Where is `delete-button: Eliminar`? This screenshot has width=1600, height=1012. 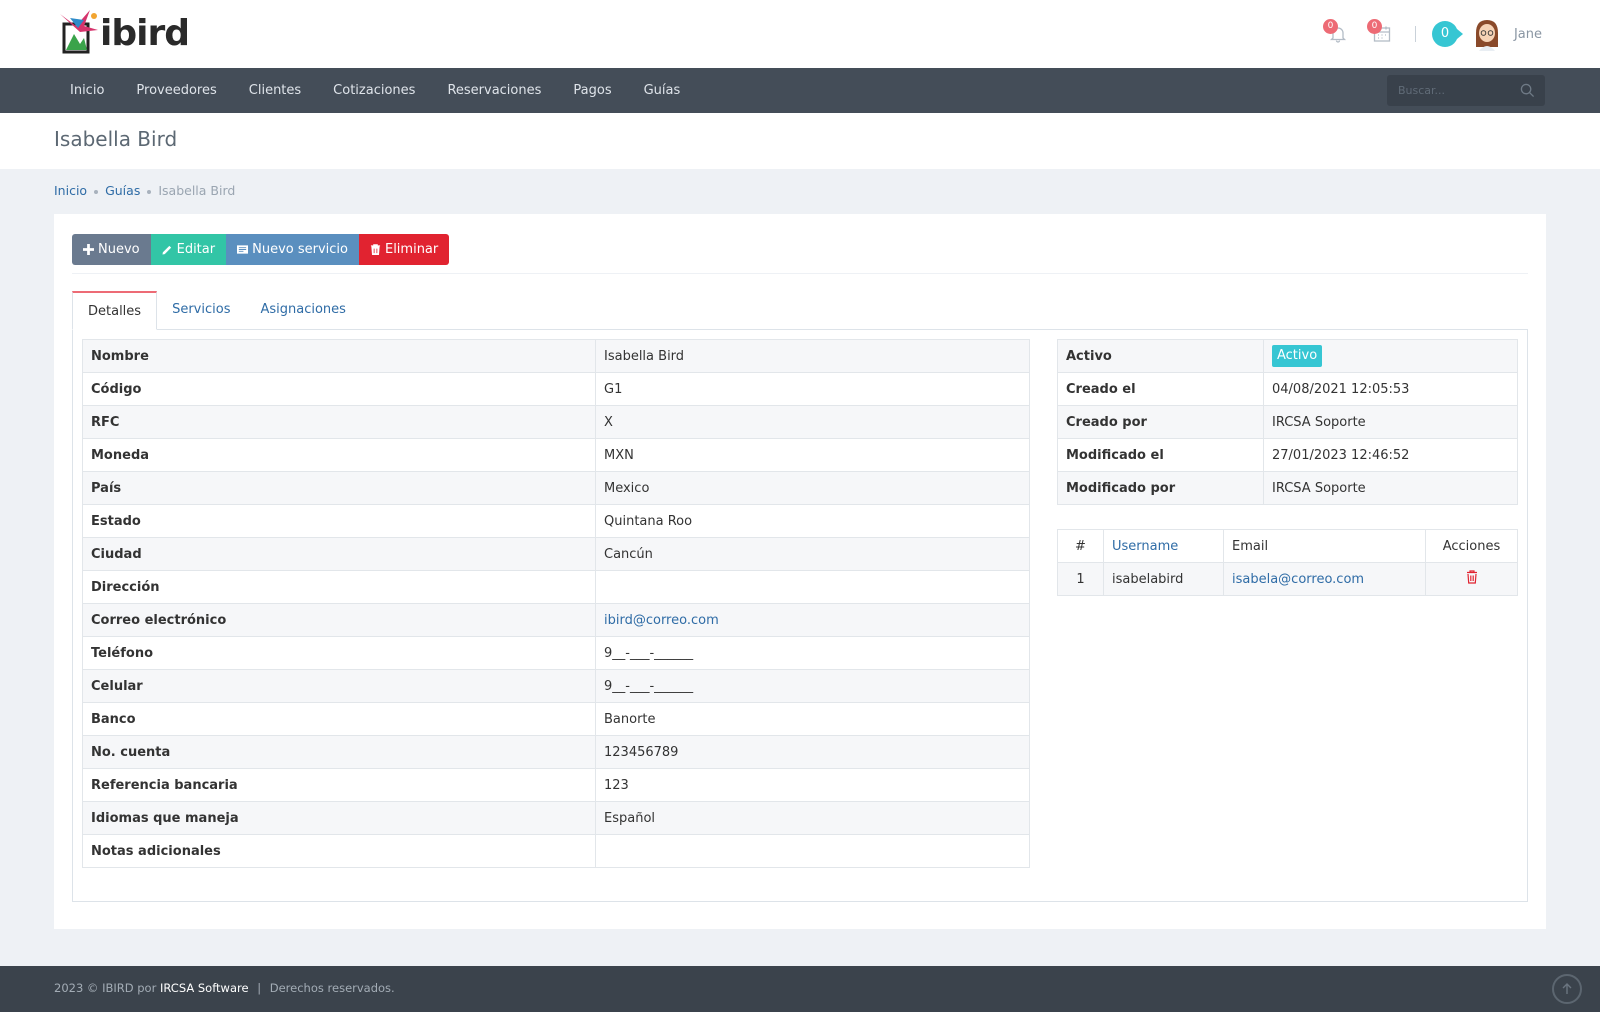
delete-button: Eliminar is located at coordinates (404, 249).